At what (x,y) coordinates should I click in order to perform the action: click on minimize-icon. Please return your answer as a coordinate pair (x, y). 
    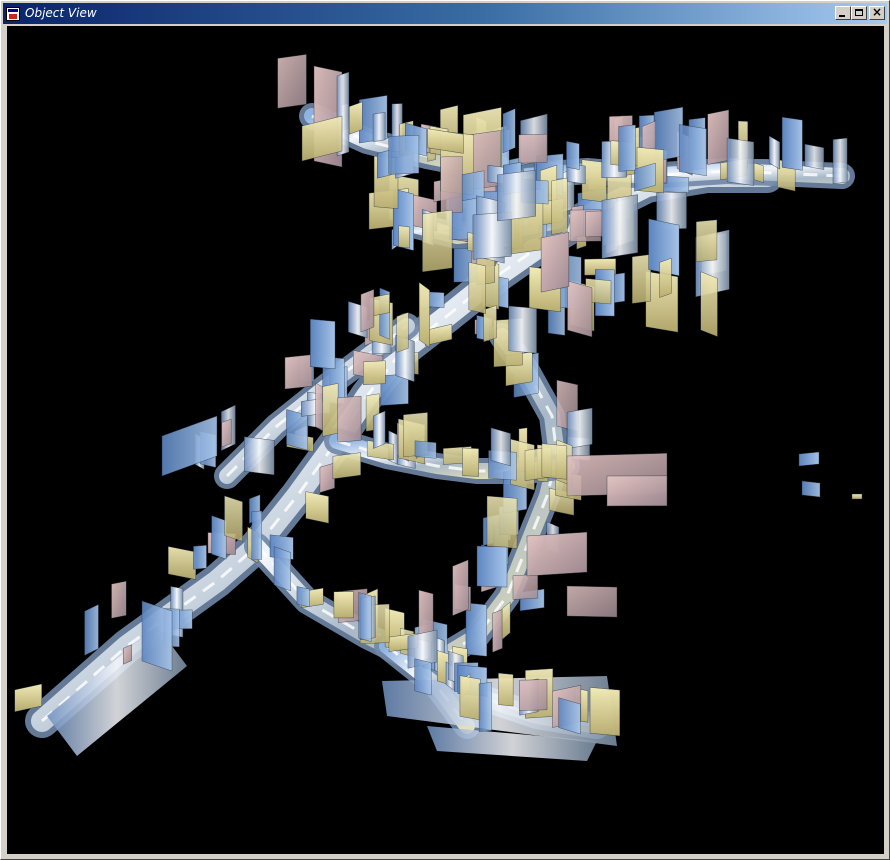
    Looking at the image, I should click on (842, 16).